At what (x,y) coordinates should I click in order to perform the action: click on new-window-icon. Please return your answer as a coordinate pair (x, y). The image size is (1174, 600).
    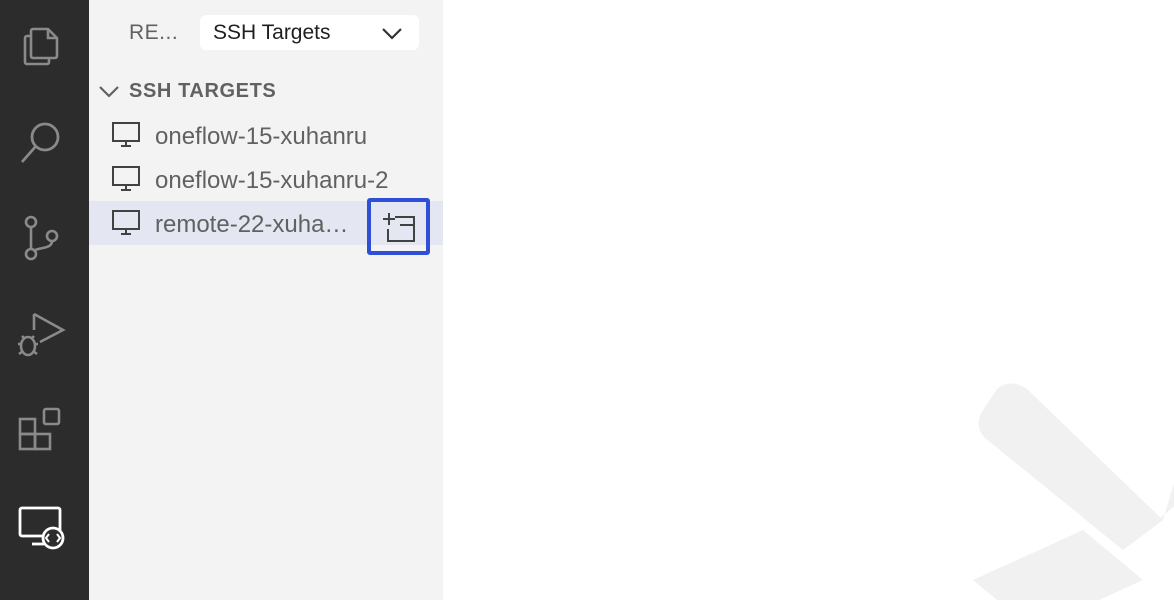
    Looking at the image, I should click on (398, 227).